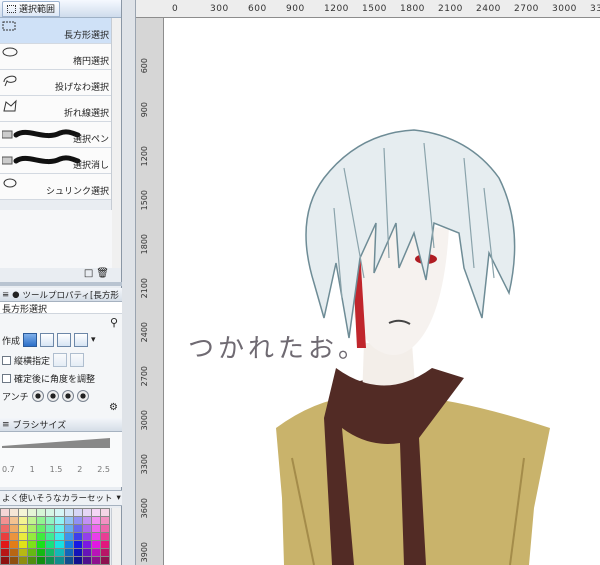  I want to click on antialias-weak-button, so click(52, 396).